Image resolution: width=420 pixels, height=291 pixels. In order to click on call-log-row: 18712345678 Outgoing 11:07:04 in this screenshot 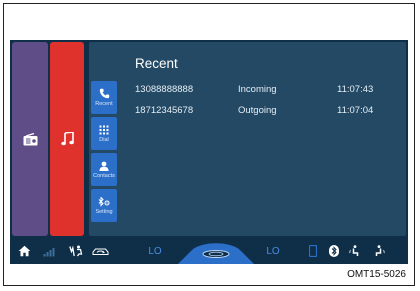, I will do `click(270, 111)`.